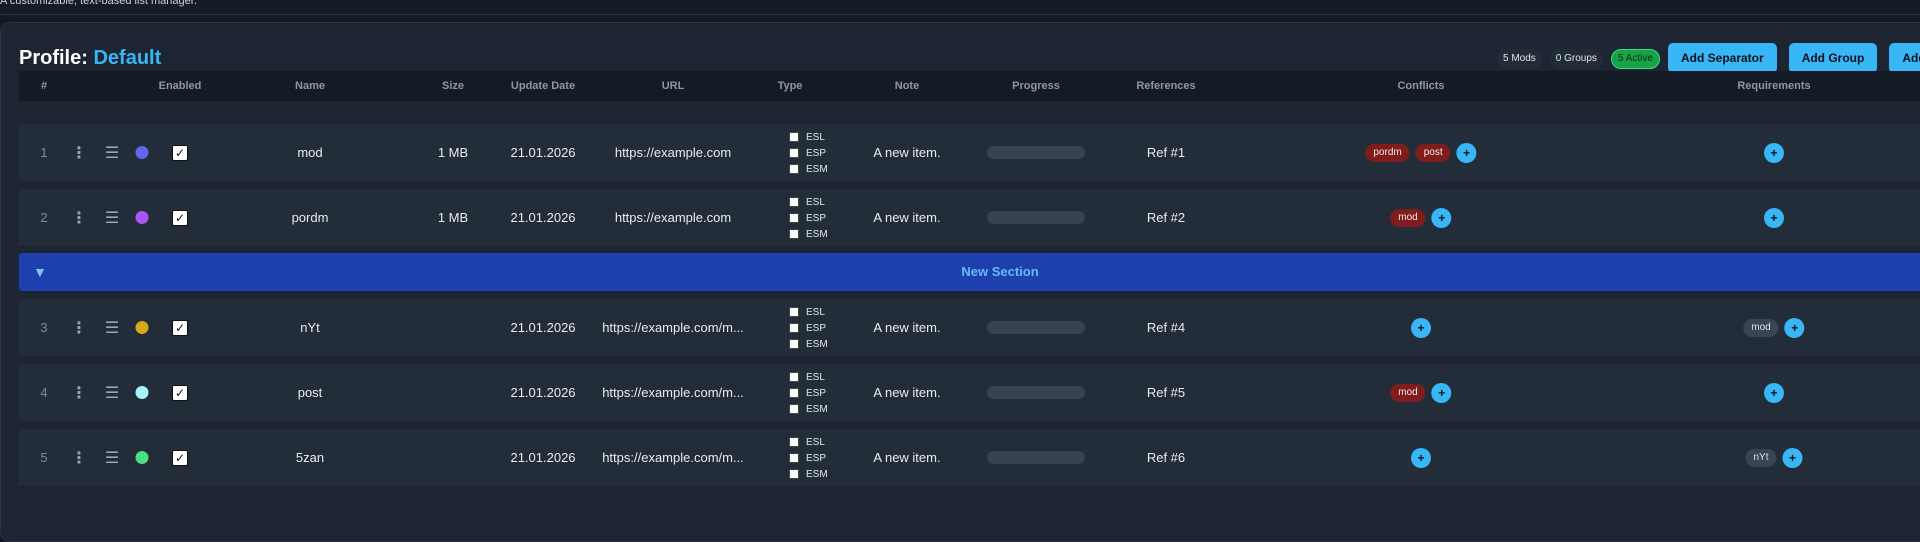 Image resolution: width=1920 pixels, height=542 pixels. Describe the element at coordinates (1722, 58) in the screenshot. I see `add-separator-button: Add Separator` at that location.